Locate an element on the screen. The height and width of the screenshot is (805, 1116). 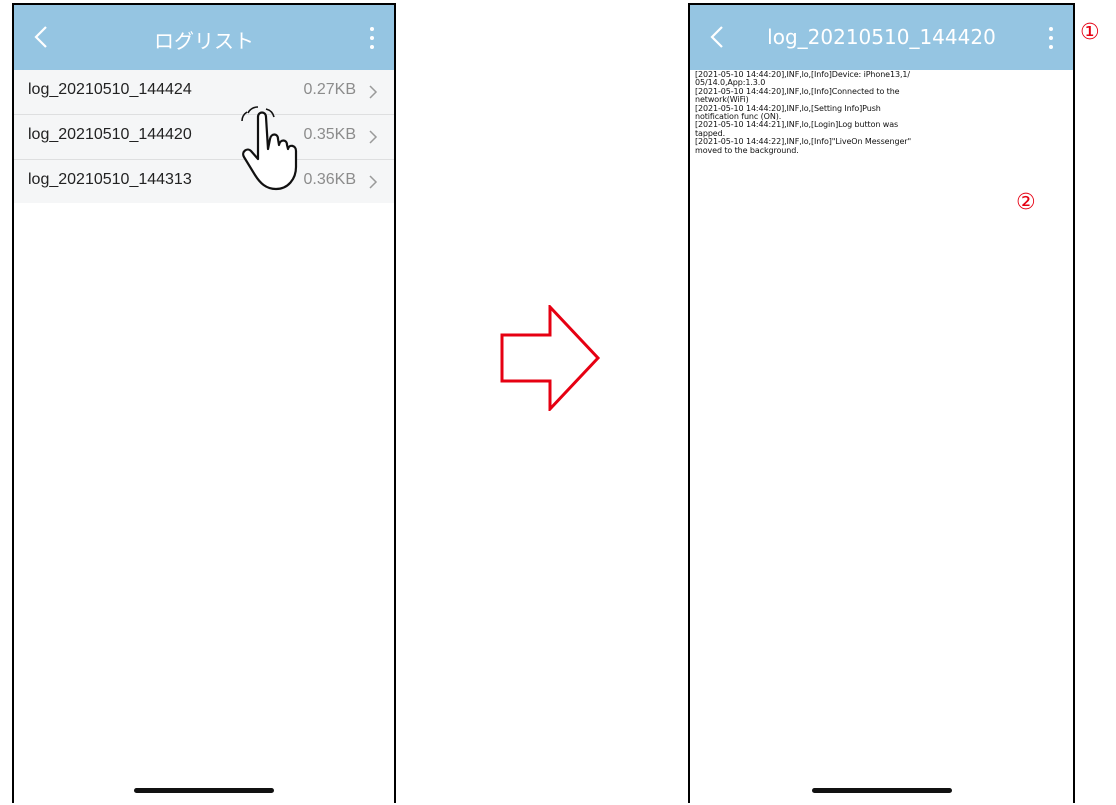
log-file-size: 0.27KB is located at coordinates (329, 89).